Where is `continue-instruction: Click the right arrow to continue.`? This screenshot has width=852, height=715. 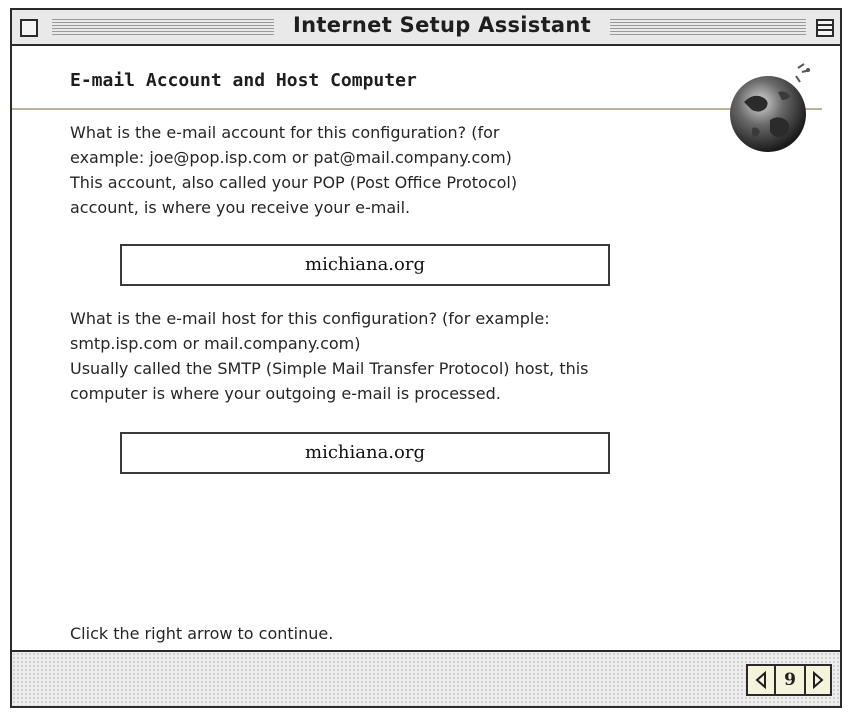 continue-instruction: Click the right arrow to continue. is located at coordinates (202, 633).